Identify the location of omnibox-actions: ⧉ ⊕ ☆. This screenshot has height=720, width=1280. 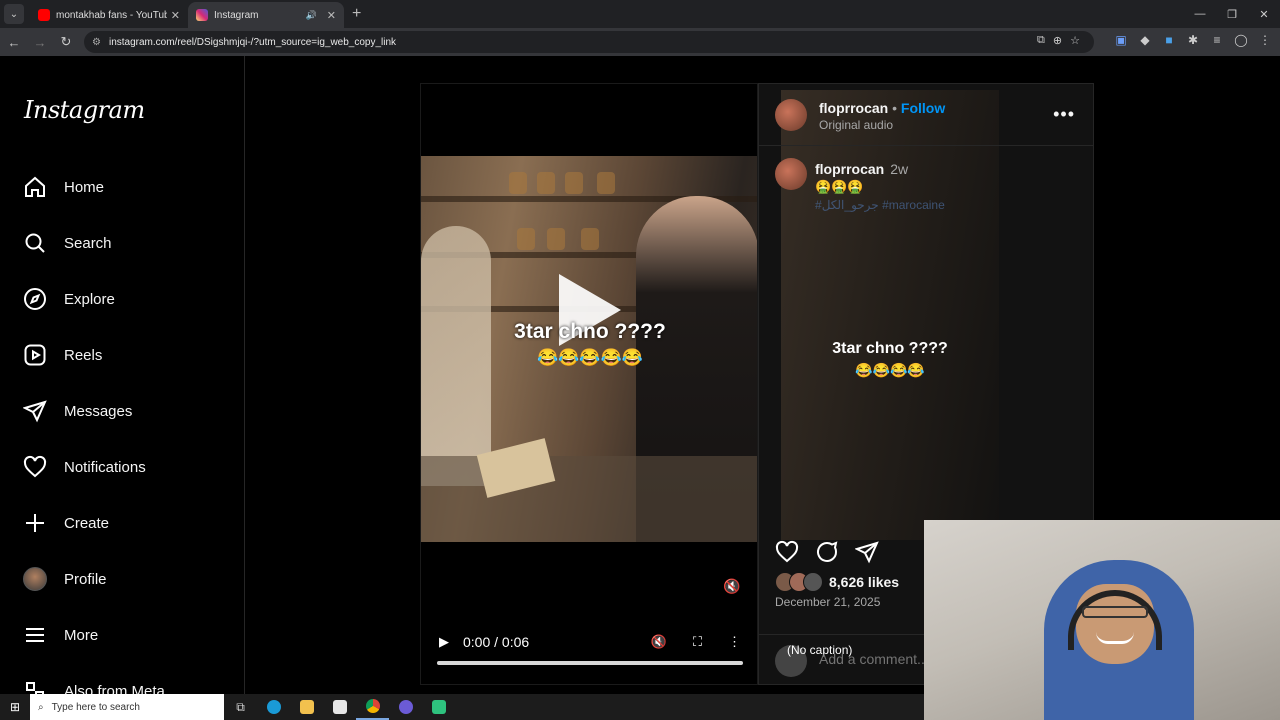
(1058, 40).